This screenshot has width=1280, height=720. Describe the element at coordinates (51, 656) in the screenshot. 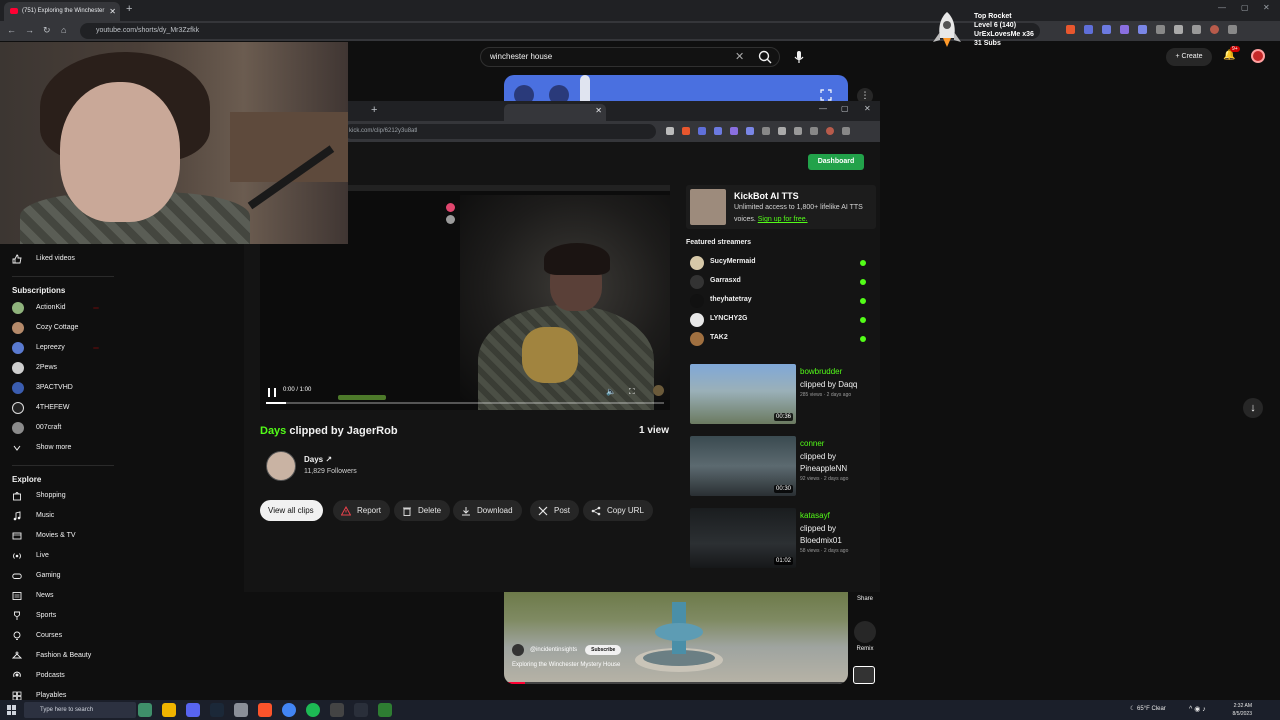

I see `sidebar-item-fashion: Fashion & Beauty` at that location.